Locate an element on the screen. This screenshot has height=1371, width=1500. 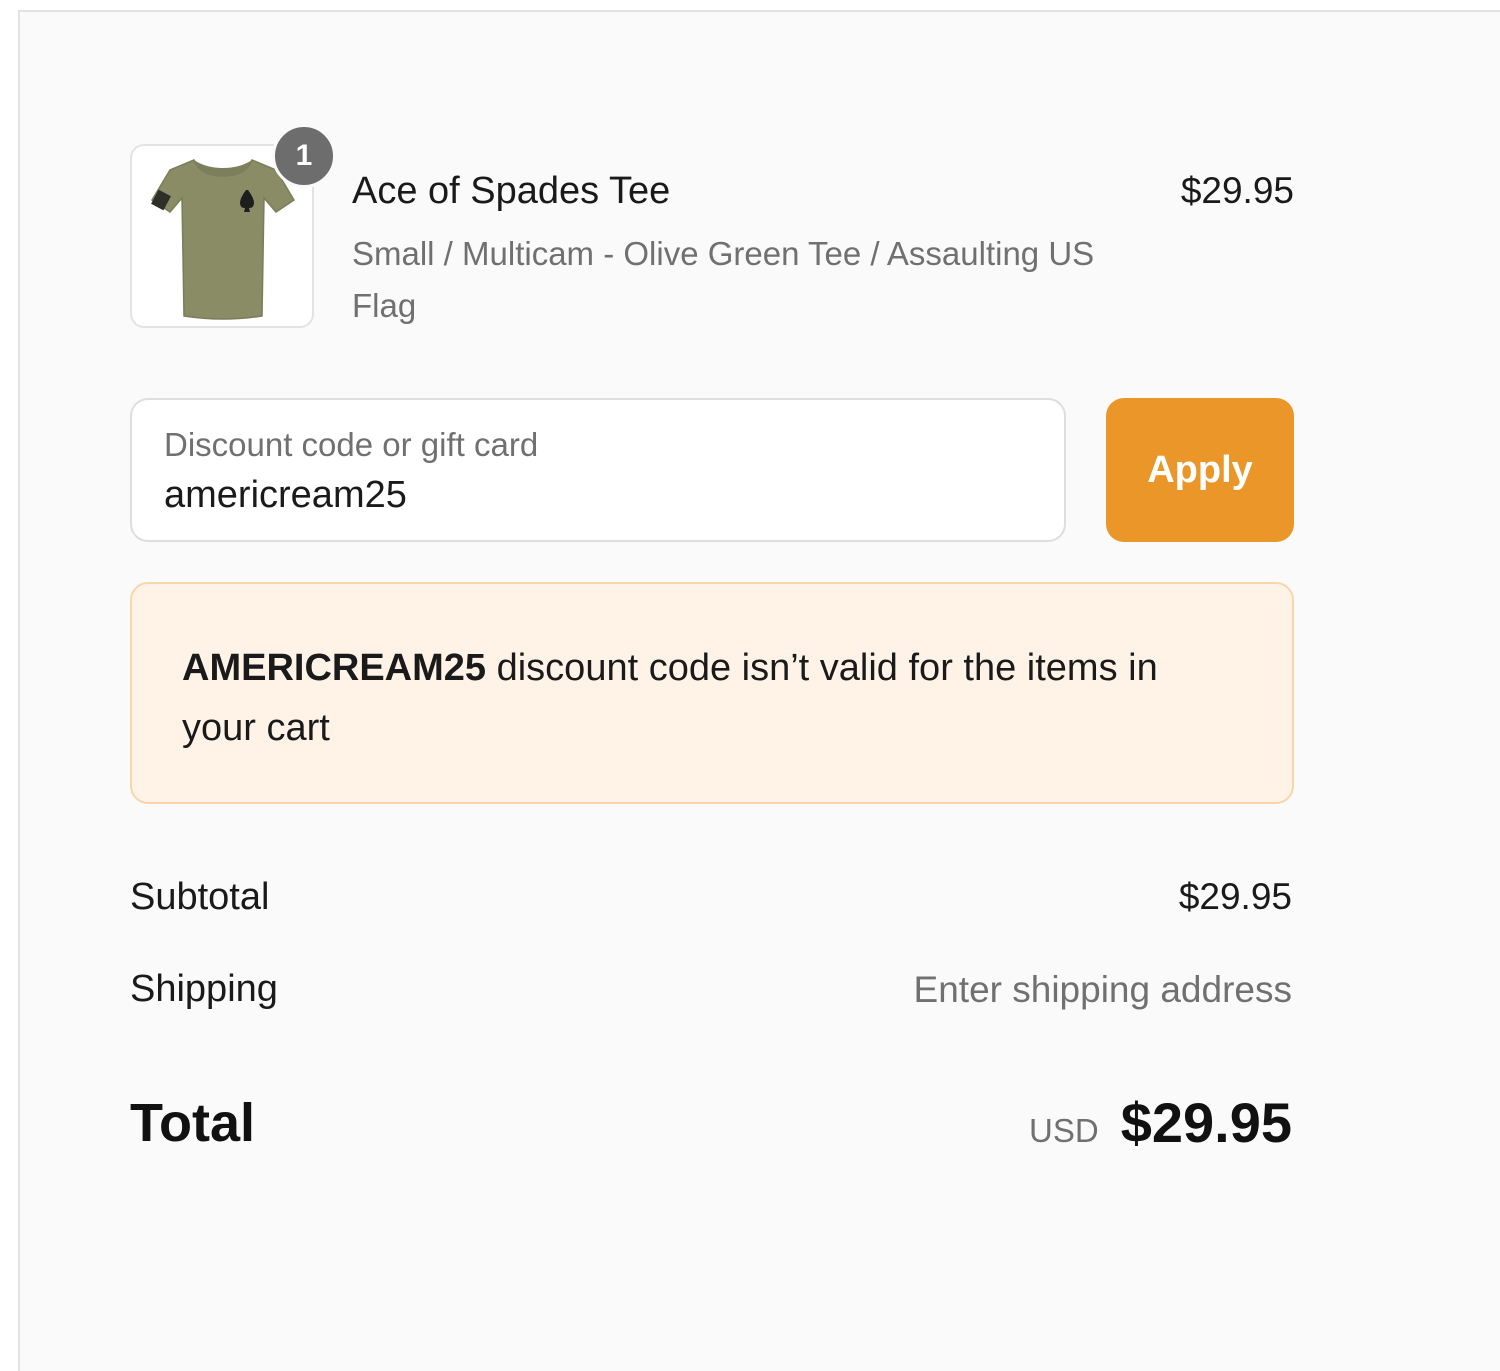
subtotal-label: Subtotal is located at coordinates (200, 897).